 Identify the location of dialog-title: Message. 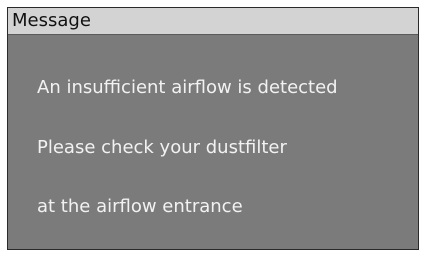
(51, 20).